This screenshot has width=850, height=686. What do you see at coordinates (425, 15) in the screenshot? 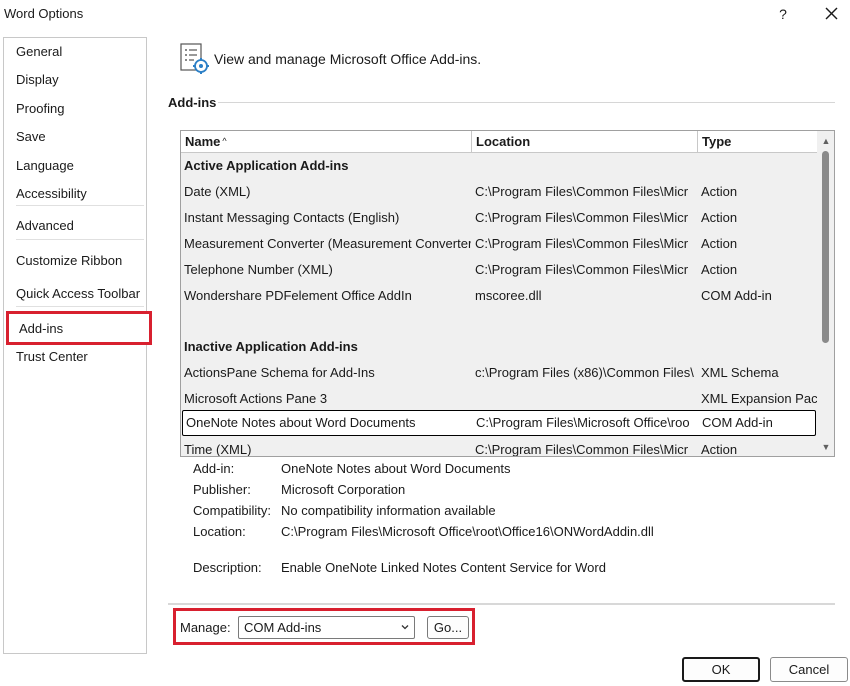
I see `title-bar: Word Options ?` at bounding box center [425, 15].